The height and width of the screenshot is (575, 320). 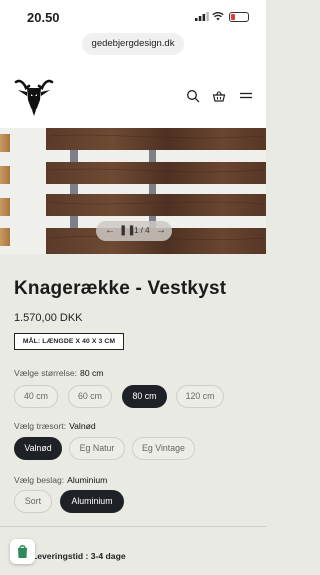 What do you see at coordinates (43, 17) in the screenshot?
I see `status-time: 20.50` at bounding box center [43, 17].